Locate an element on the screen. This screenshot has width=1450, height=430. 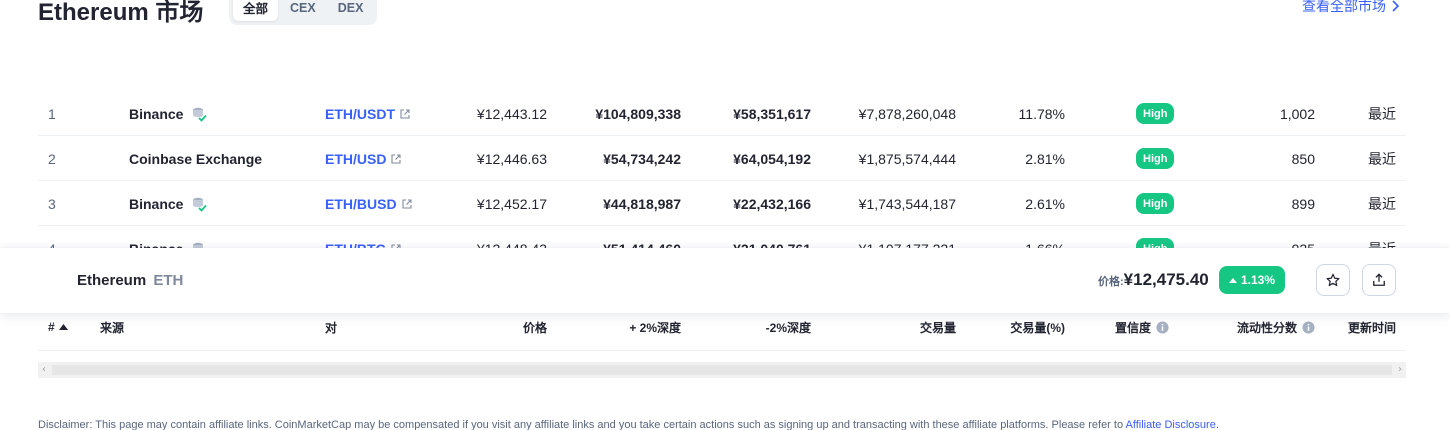
disclaimer-end: . is located at coordinates (1217, 424).